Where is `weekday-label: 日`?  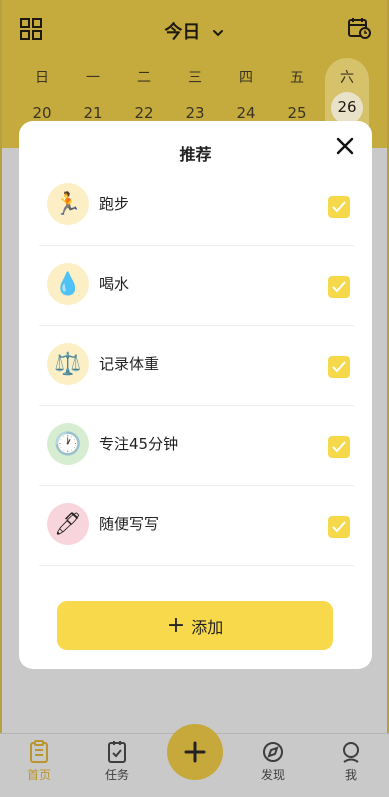 weekday-label: 日 is located at coordinates (42, 78).